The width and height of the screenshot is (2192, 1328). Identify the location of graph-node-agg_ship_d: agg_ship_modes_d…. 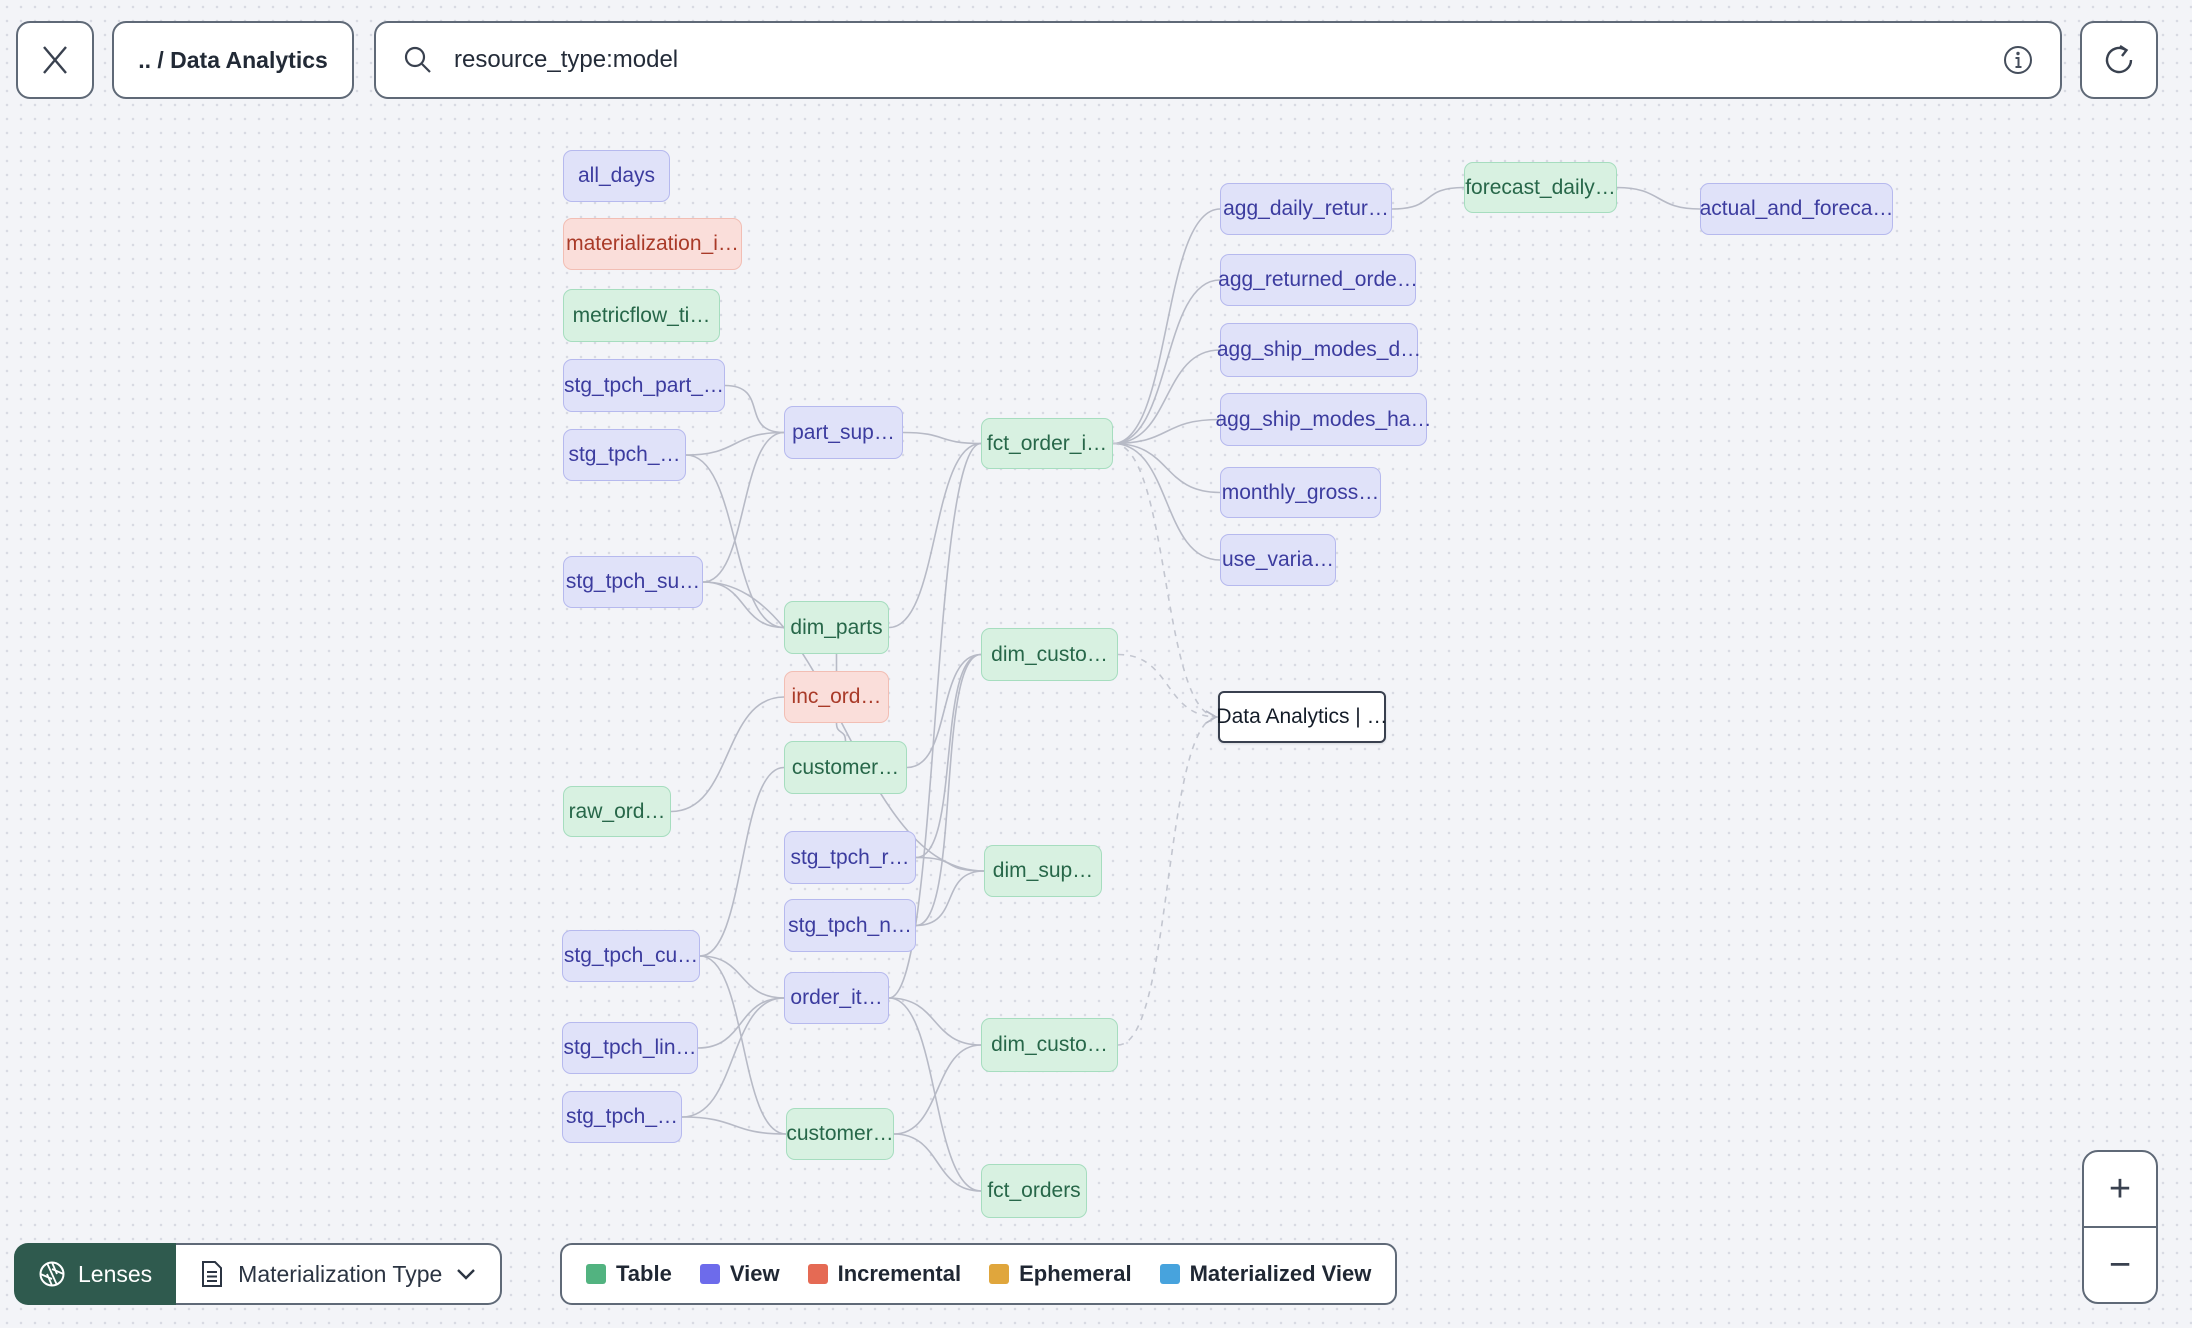
(1319, 350).